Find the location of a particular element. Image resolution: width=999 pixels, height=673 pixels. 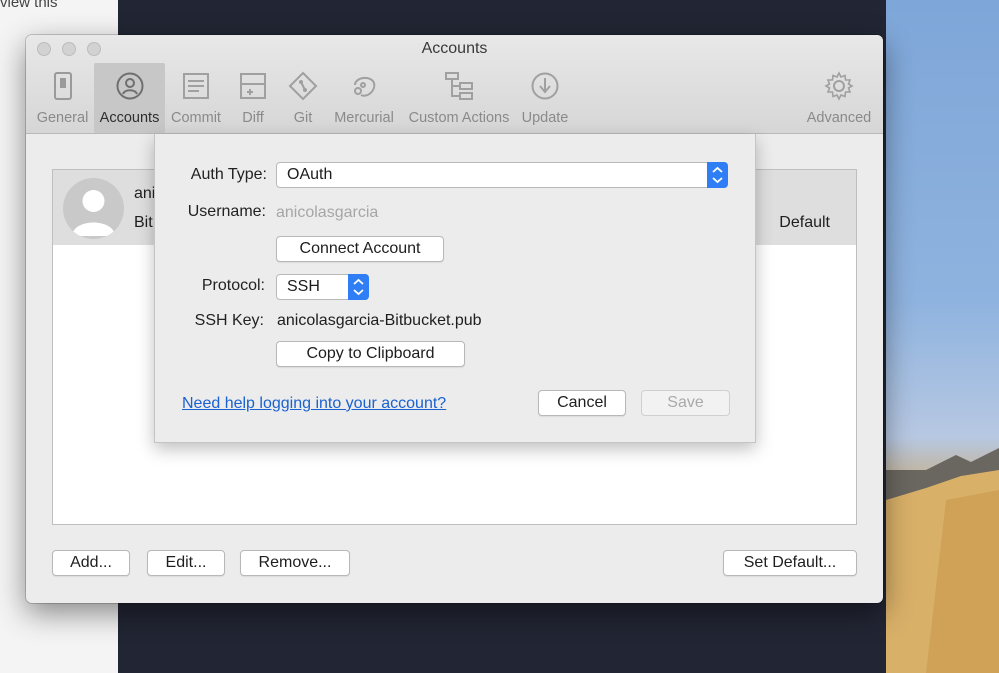

default-badge: Default is located at coordinates (804, 222).